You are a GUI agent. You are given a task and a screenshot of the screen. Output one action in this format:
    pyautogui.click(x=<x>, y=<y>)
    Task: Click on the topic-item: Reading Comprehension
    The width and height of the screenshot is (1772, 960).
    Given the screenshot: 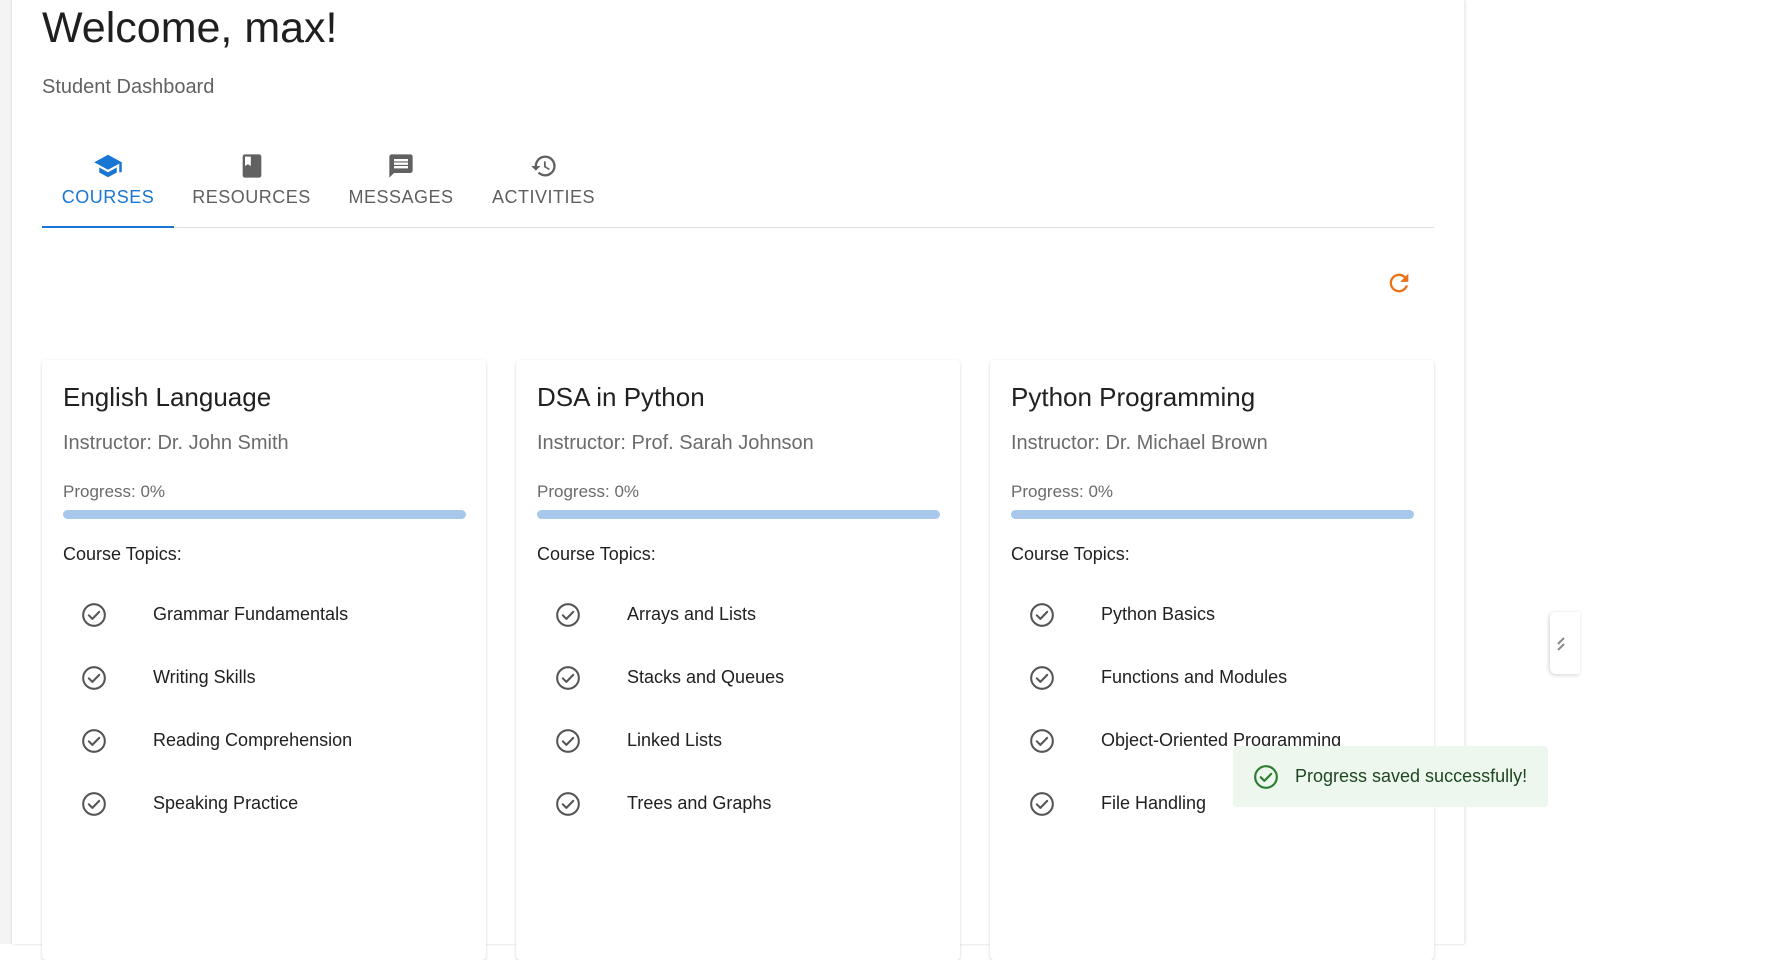 What is the action you would take?
    pyautogui.click(x=263, y=741)
    